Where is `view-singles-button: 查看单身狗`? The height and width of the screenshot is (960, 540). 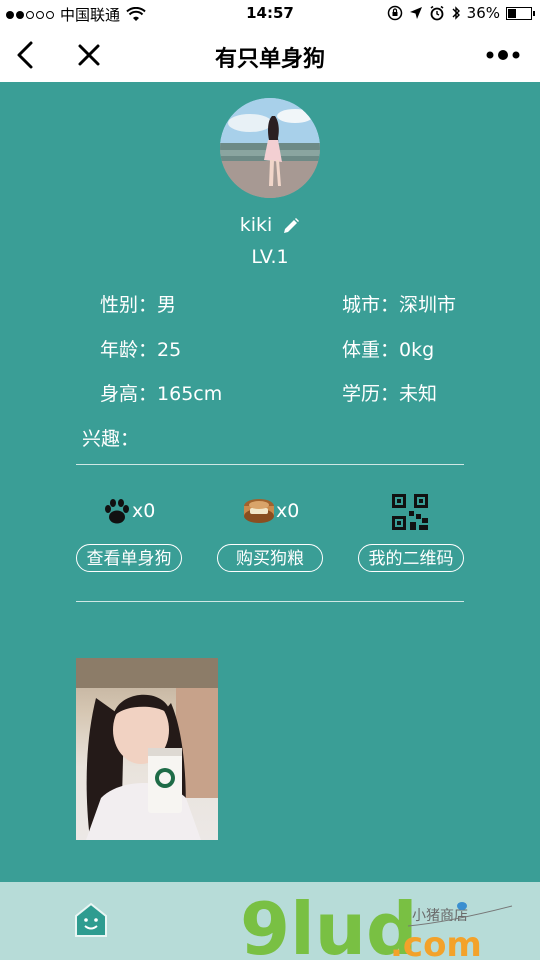 view-singles-button: 查看单身狗 is located at coordinates (129, 558).